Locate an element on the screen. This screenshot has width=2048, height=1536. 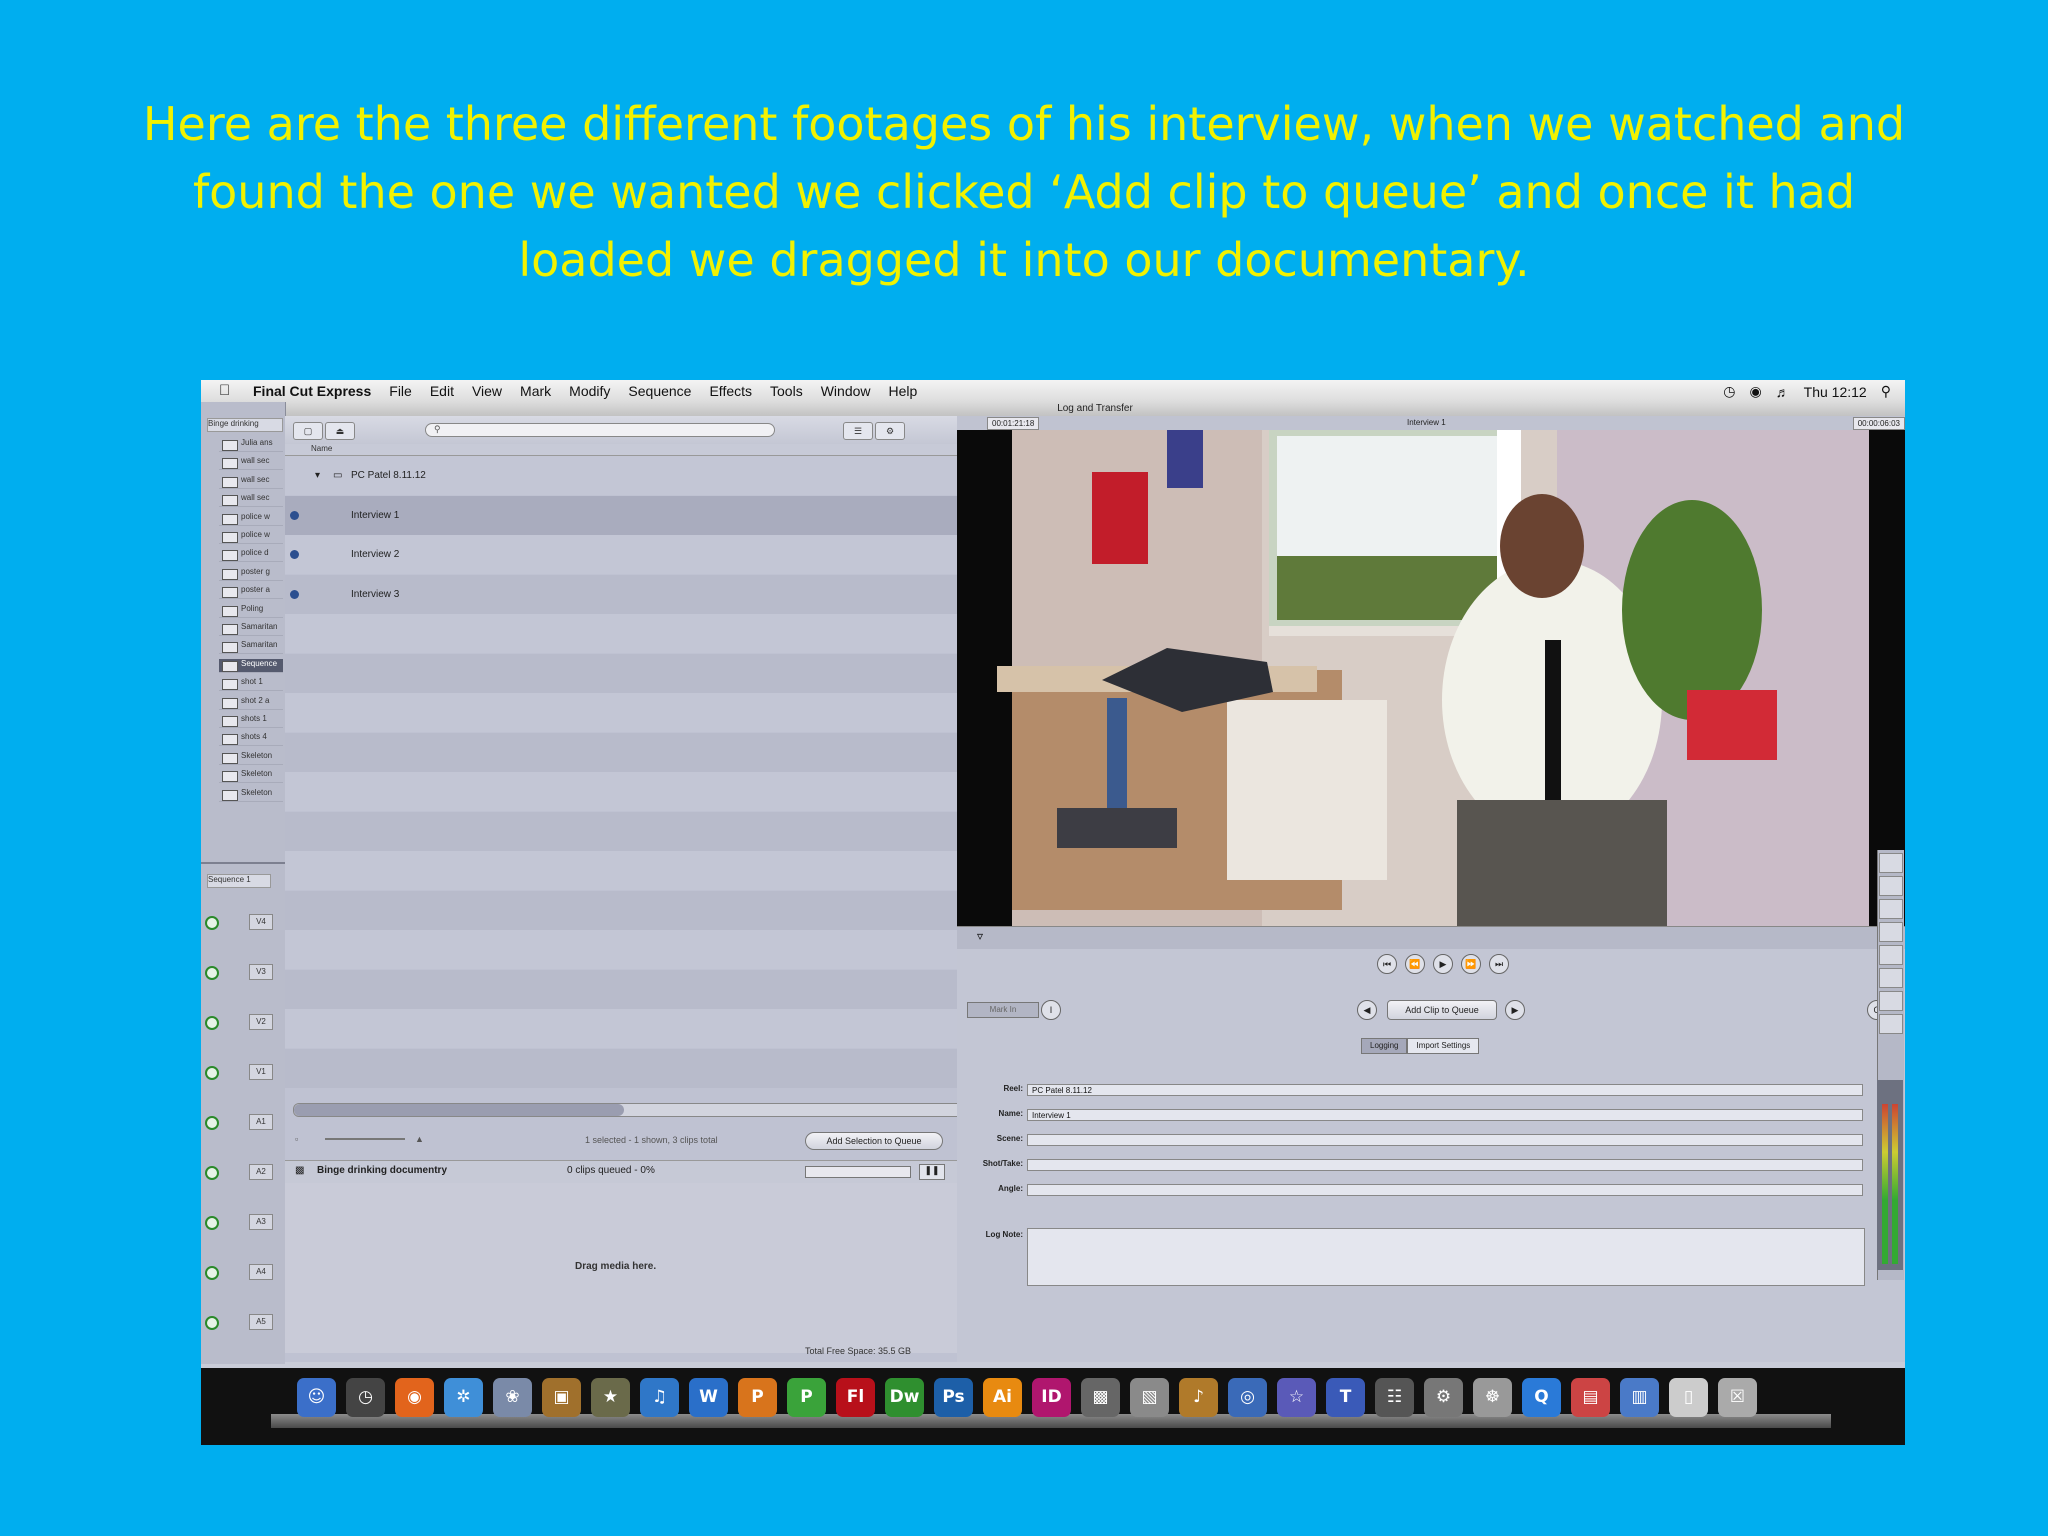
crop-tool-icon is located at coordinates (1891, 955).